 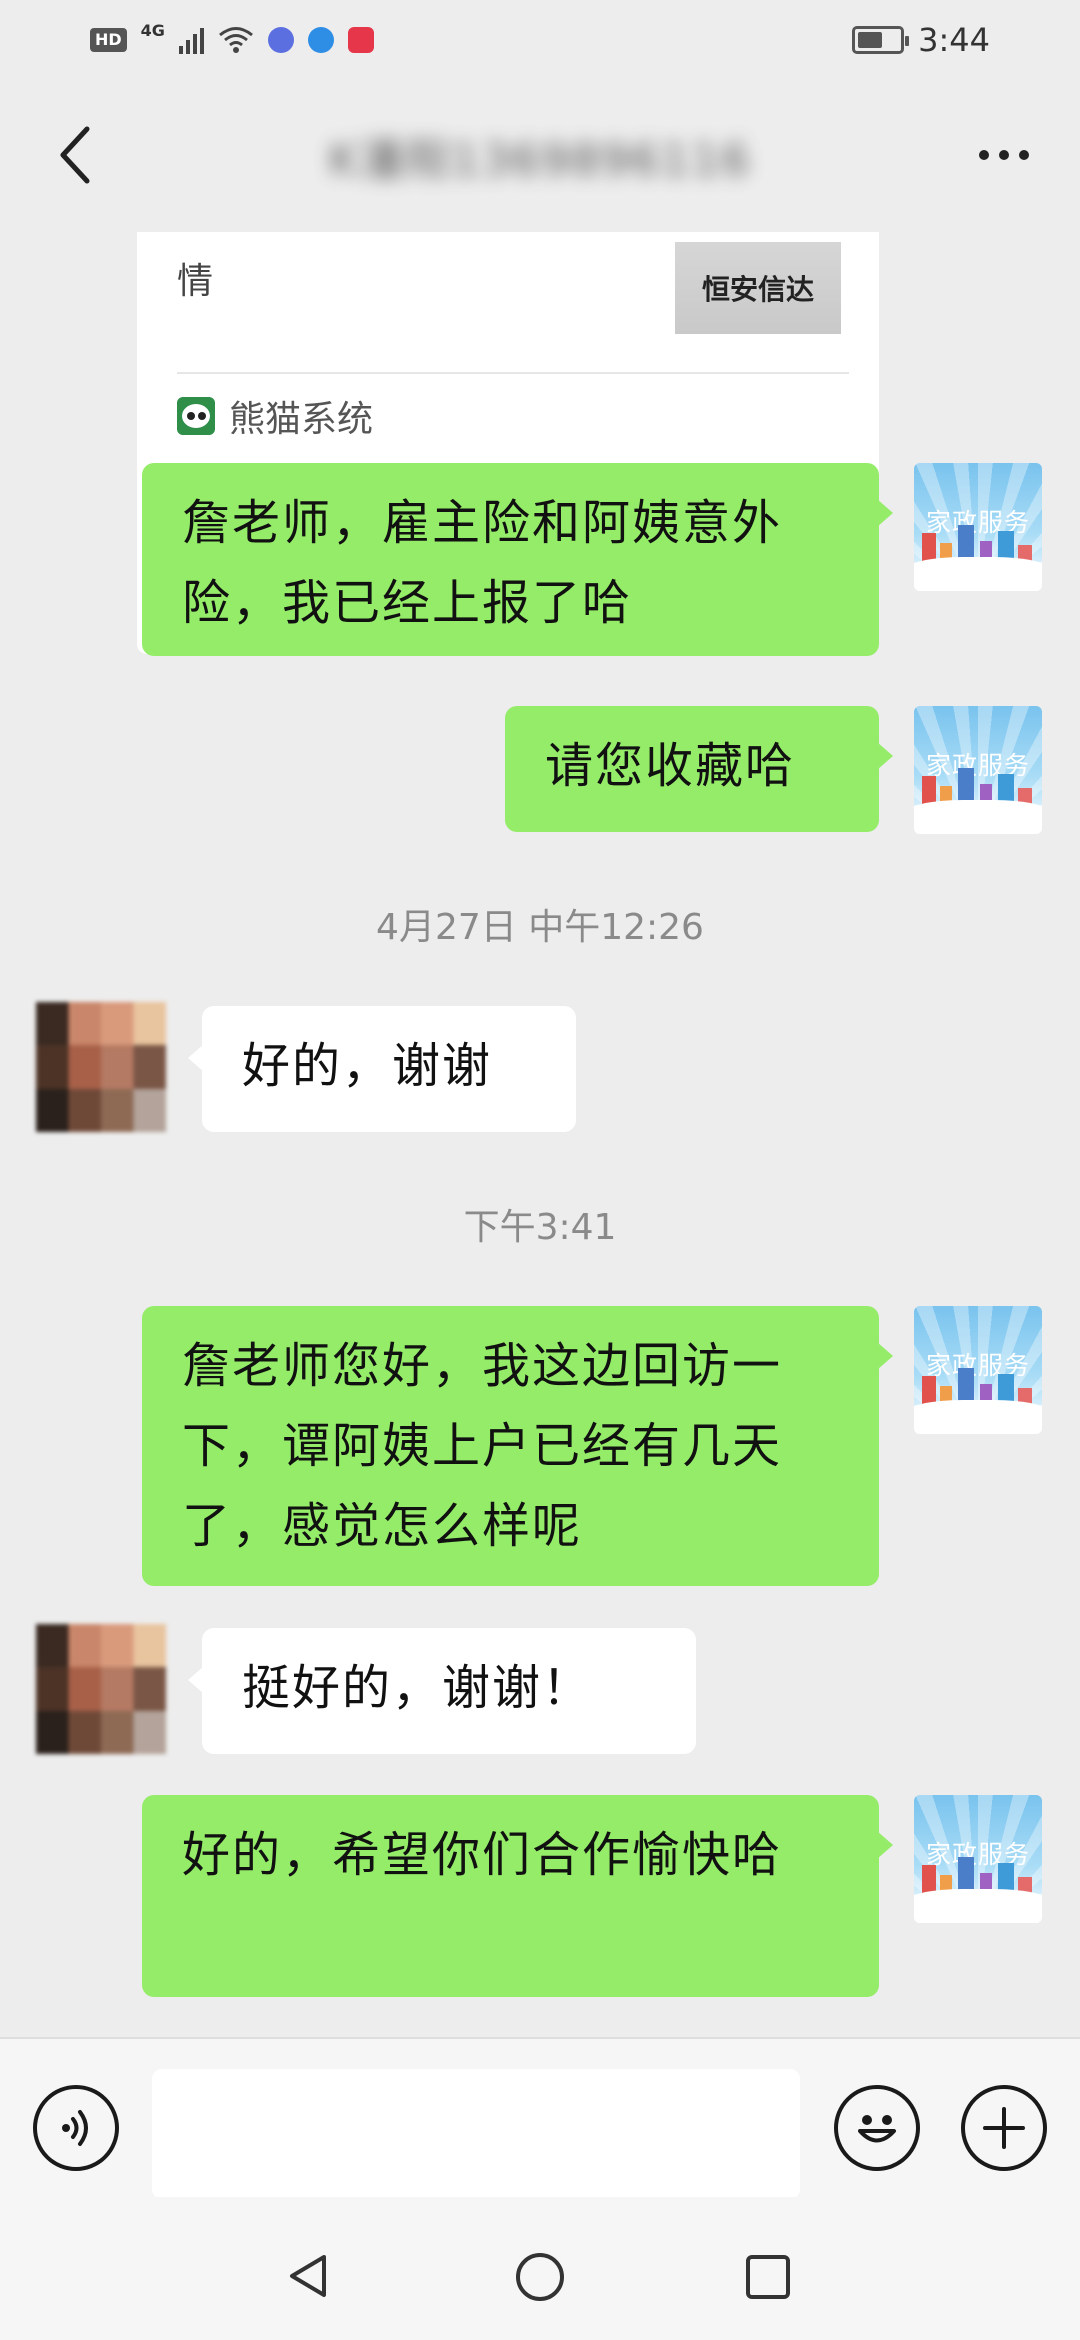 What do you see at coordinates (191, 40) in the screenshot?
I see `signal-icon` at bounding box center [191, 40].